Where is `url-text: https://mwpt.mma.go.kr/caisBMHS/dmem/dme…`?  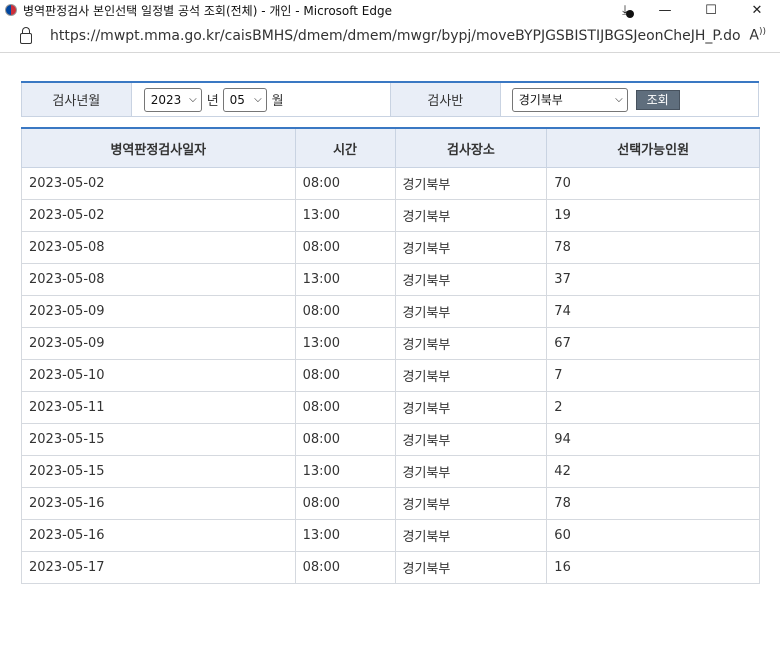 url-text: https://mwpt.mma.go.kr/caisBMHS/dmem/dme… is located at coordinates (395, 36).